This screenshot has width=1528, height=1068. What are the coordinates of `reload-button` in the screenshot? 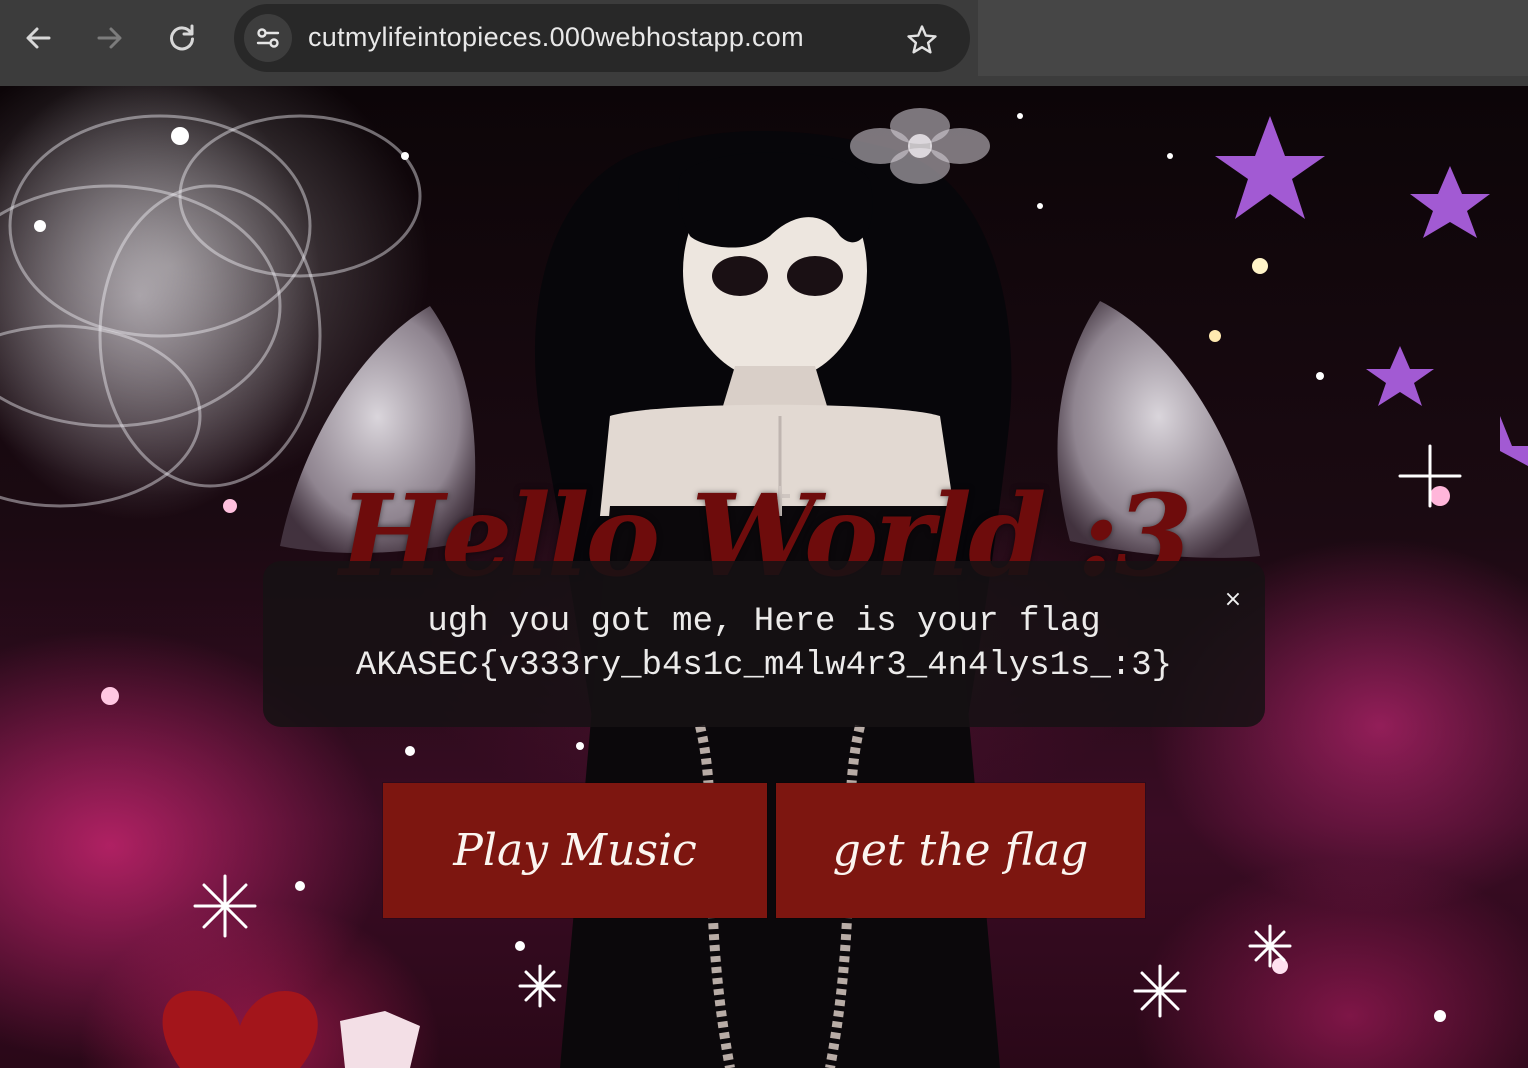 It's located at (182, 38).